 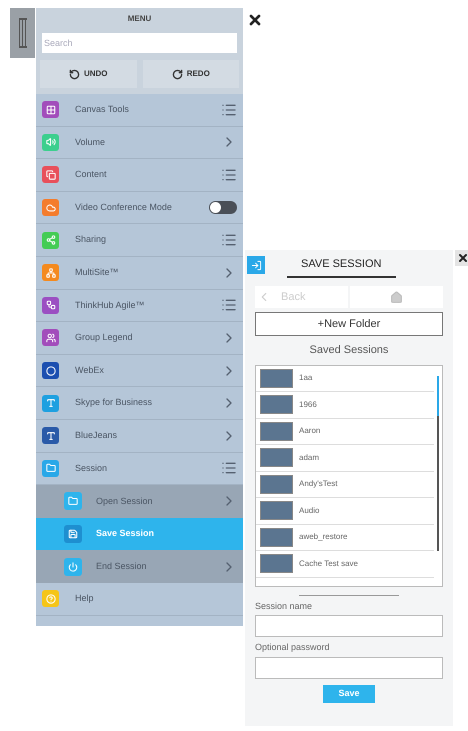 I want to click on session-row: Aaron, so click(x=345, y=431).